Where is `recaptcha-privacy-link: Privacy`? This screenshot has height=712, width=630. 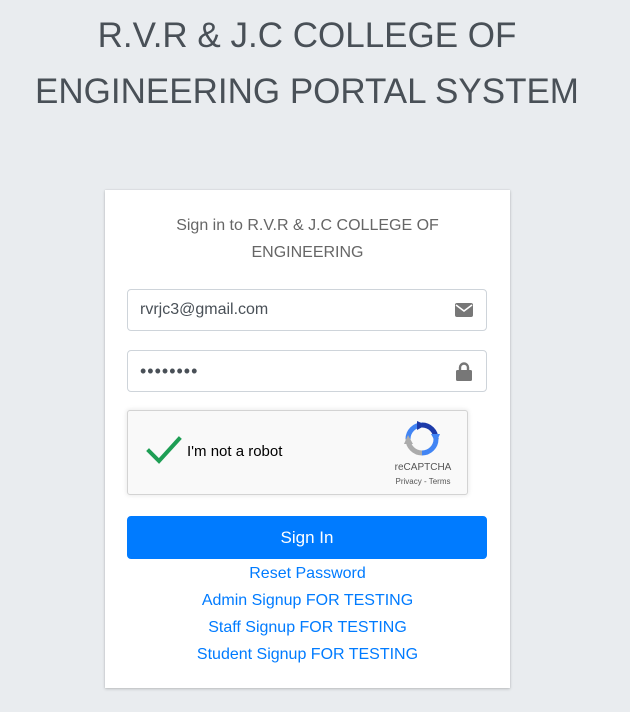
recaptcha-privacy-link: Privacy is located at coordinates (409, 481).